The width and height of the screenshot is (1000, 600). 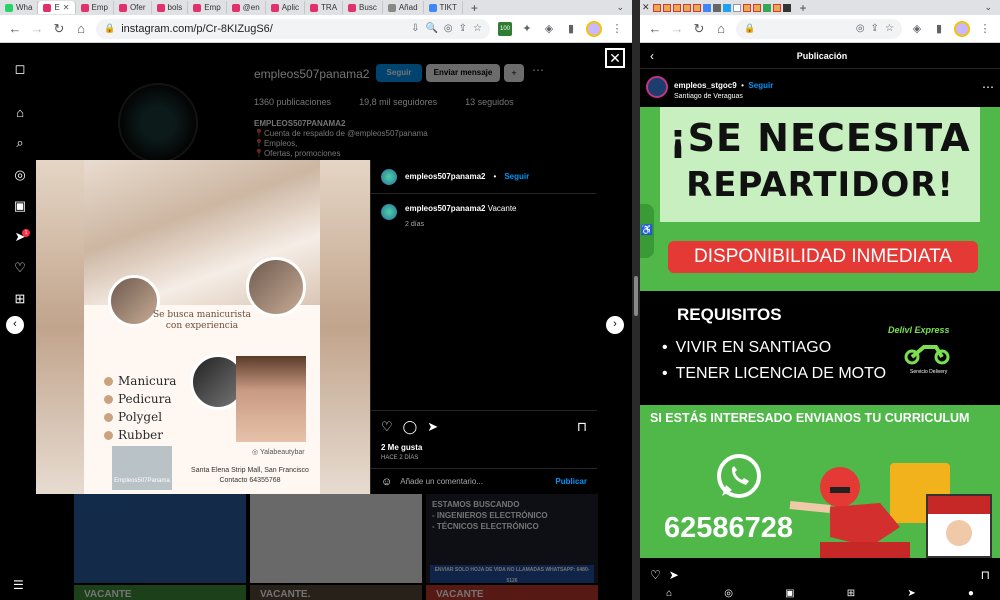 What do you see at coordinates (324, 7) in the screenshot?
I see `tab-8: TRA` at bounding box center [324, 7].